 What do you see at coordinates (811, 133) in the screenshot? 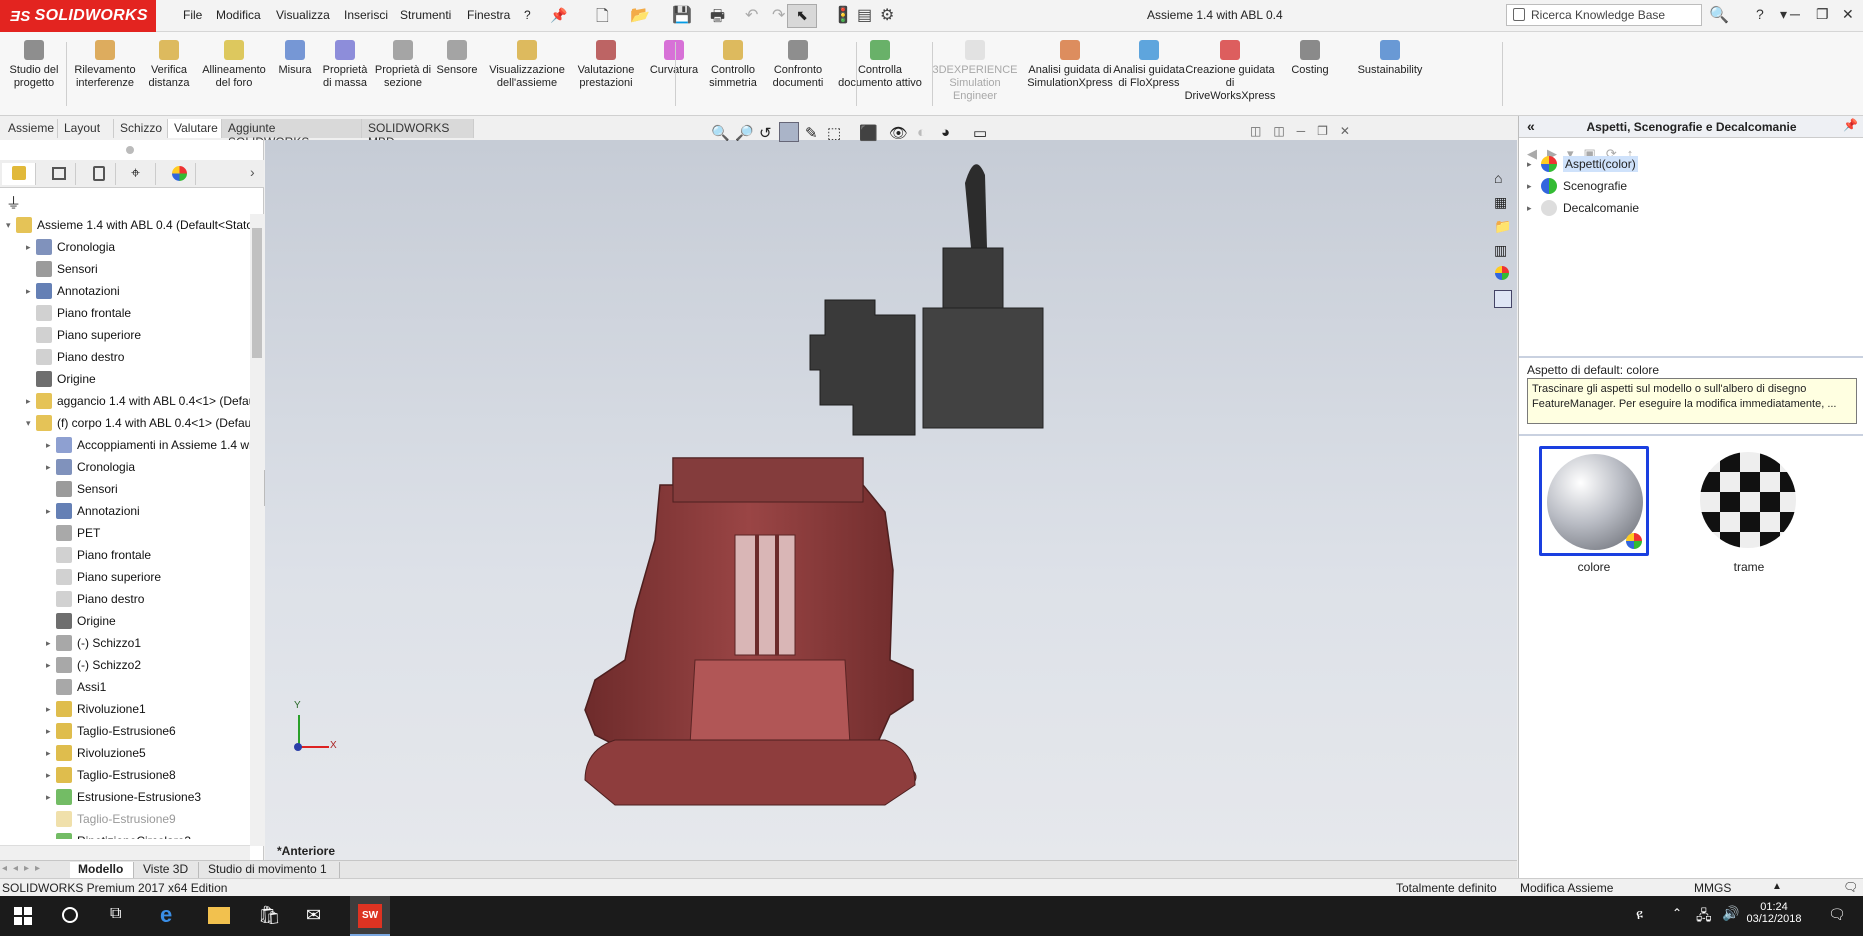
I see `dynamic-annotation-icon: ✎` at bounding box center [811, 133].